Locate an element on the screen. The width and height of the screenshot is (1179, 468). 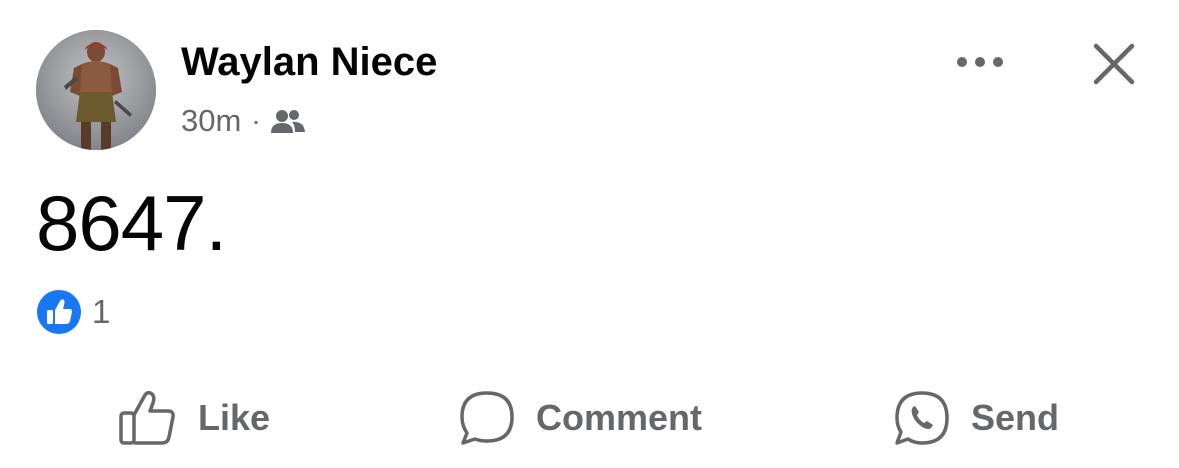
post-meta: 30m · is located at coordinates (243, 121).